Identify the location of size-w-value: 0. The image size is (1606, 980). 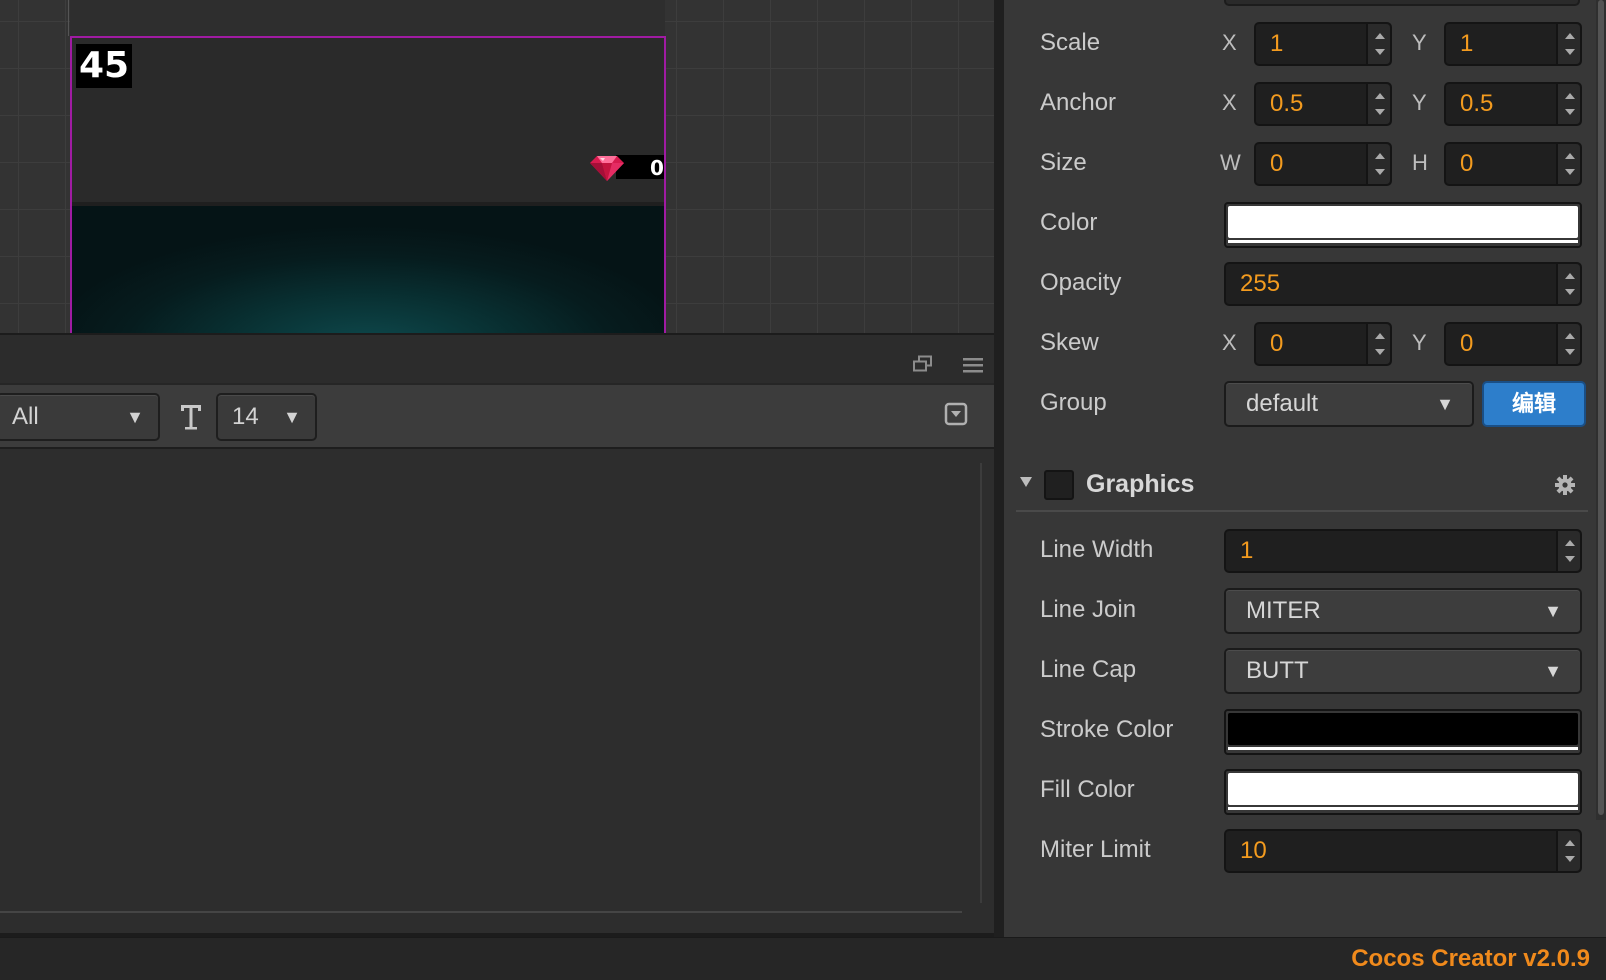
(1277, 163).